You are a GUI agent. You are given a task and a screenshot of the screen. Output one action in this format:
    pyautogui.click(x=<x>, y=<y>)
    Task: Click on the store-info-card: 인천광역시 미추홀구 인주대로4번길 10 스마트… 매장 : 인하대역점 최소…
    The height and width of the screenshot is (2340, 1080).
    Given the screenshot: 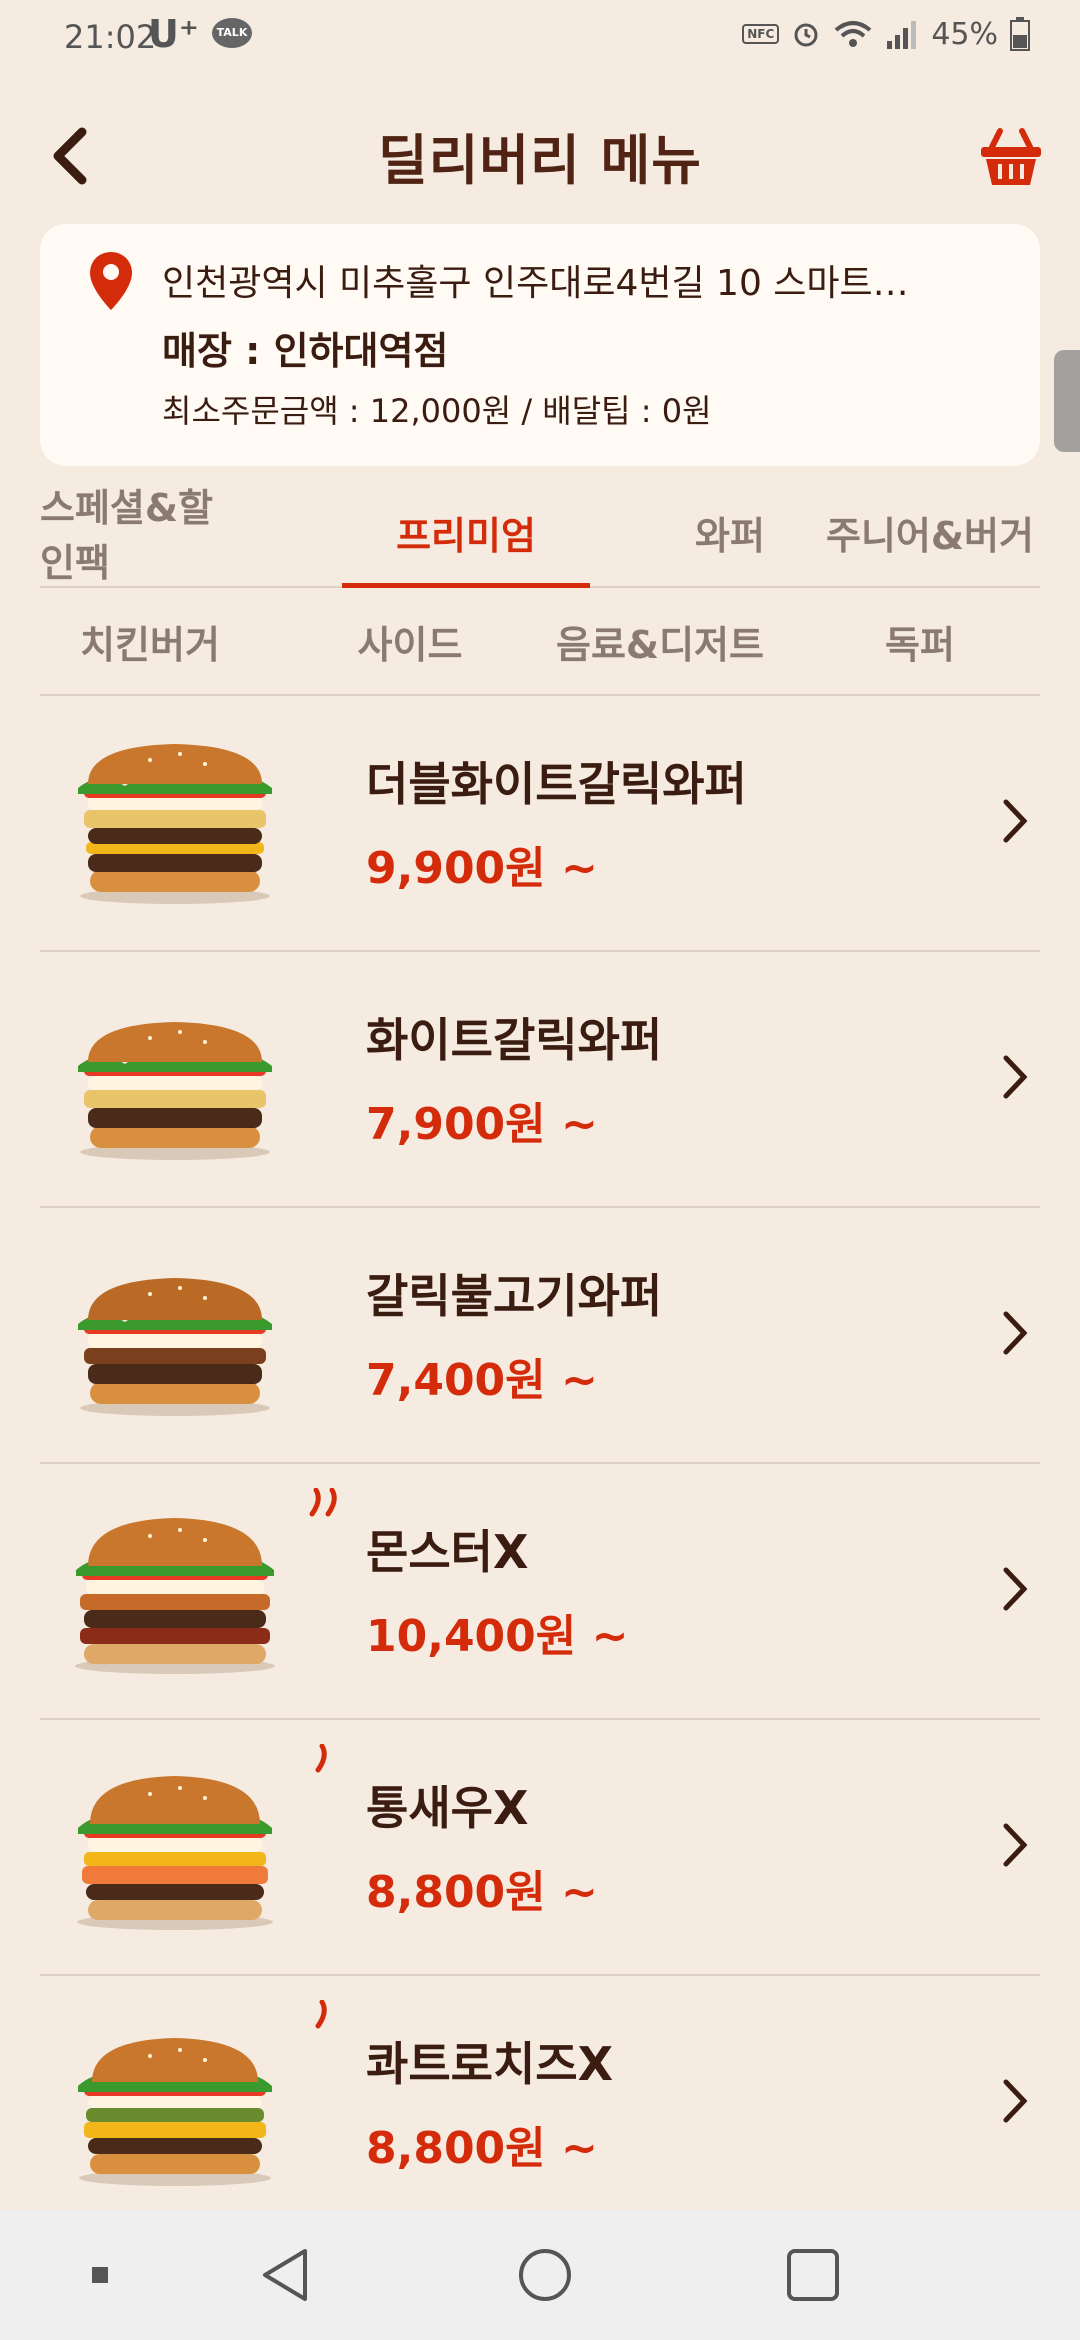 What is the action you would take?
    pyautogui.click(x=540, y=345)
    